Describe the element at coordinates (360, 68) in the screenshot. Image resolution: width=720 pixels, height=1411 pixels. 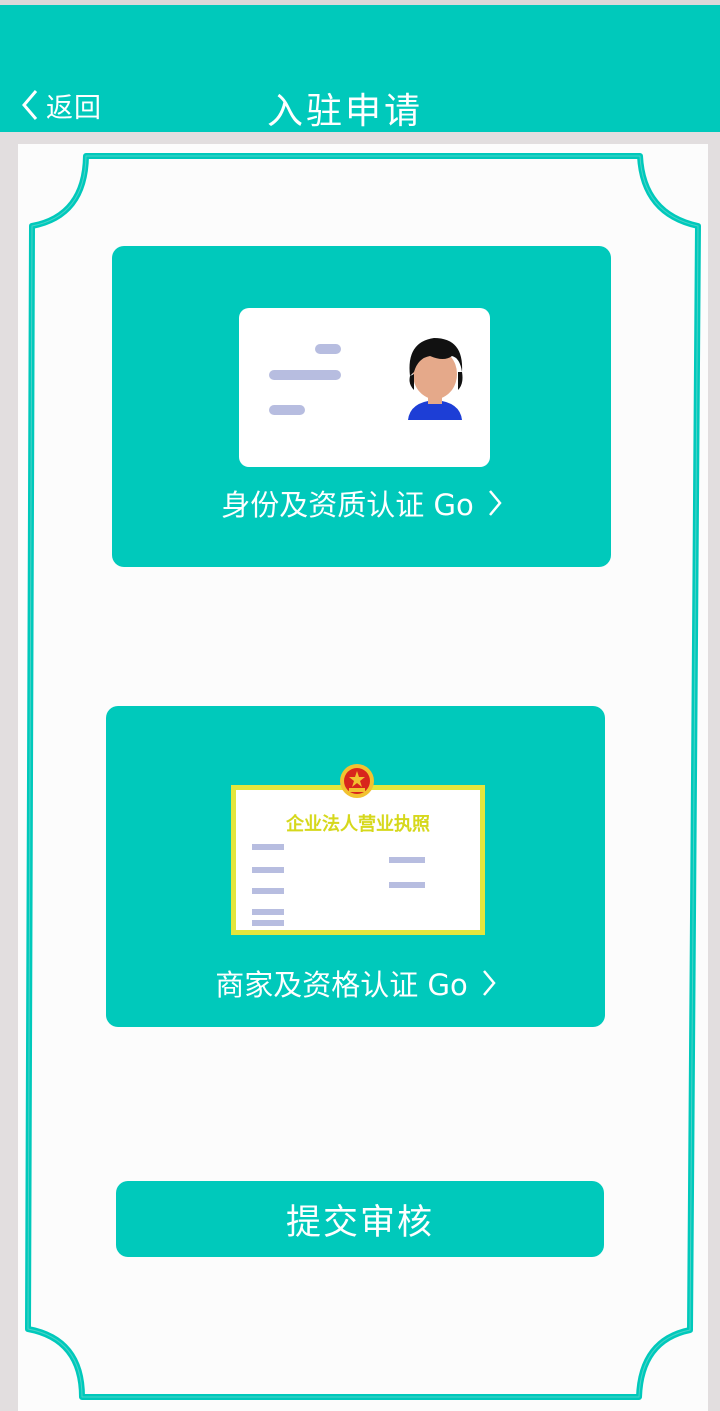
I see `app-header: 返回 入驻申请` at that location.